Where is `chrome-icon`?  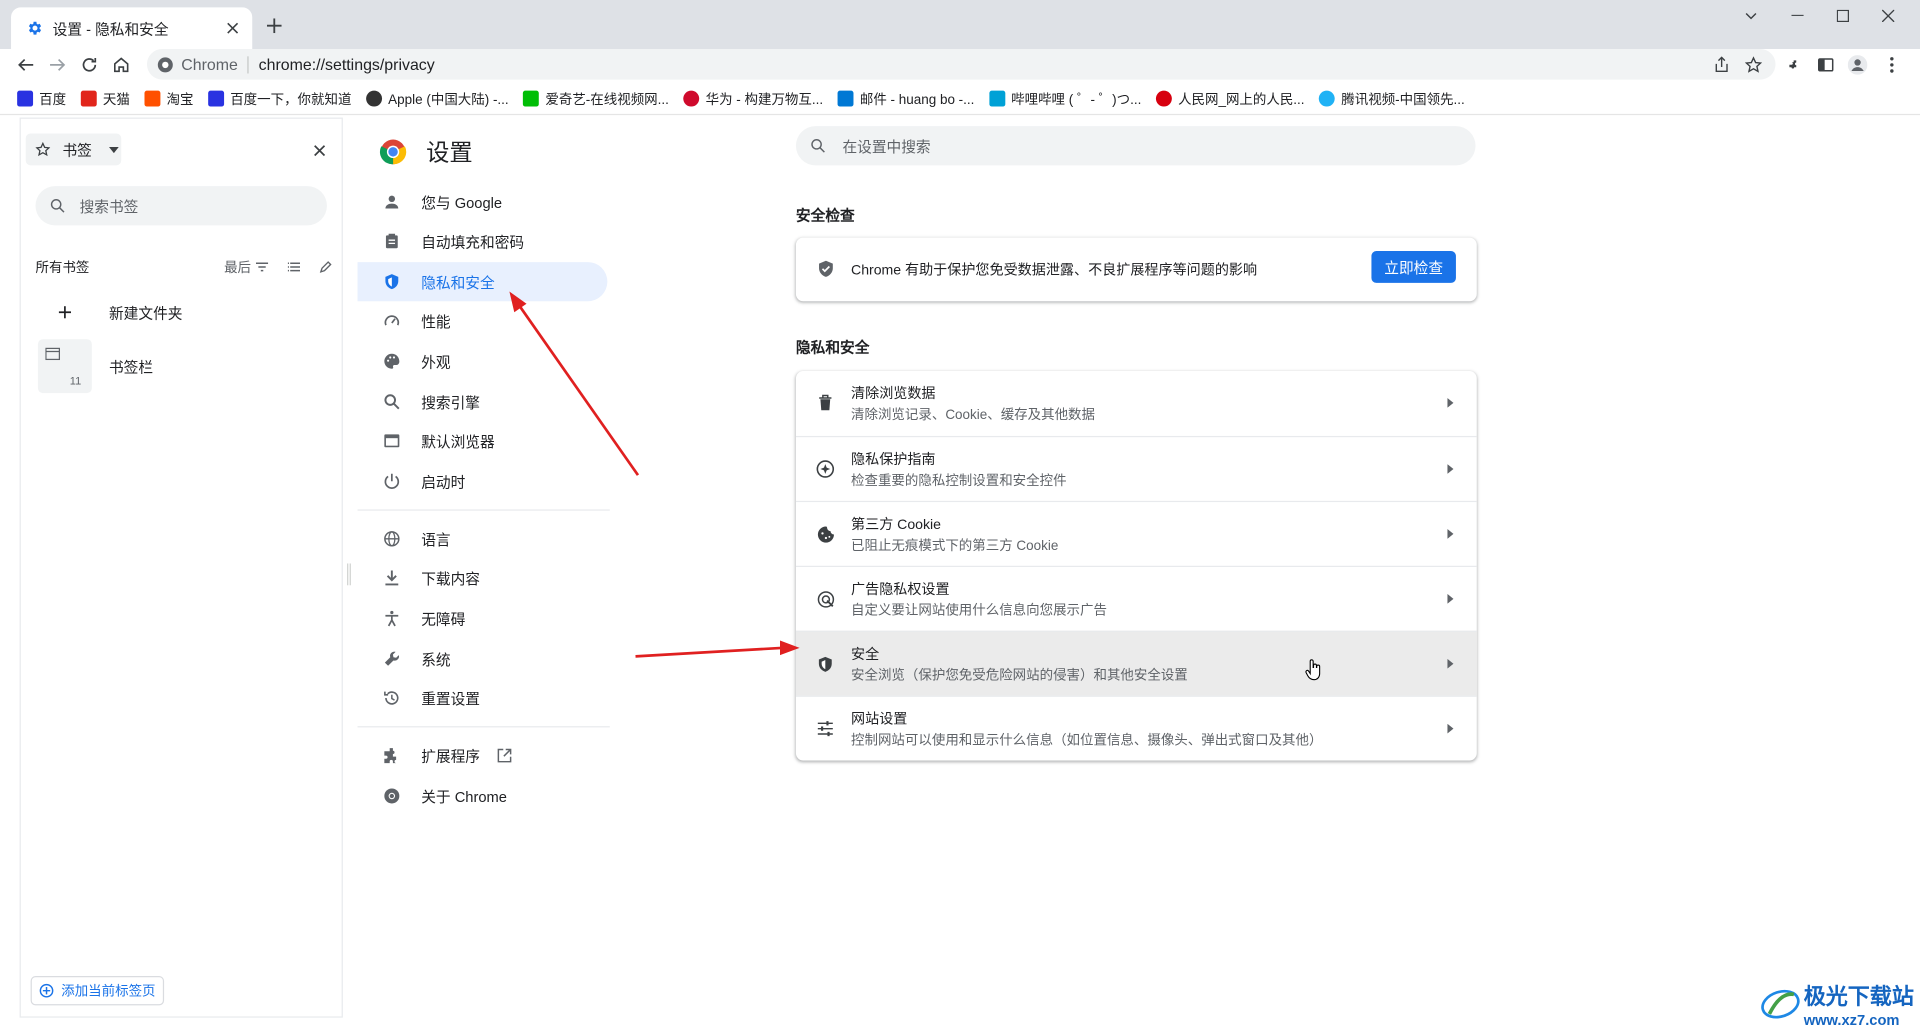
chrome-icon is located at coordinates (392, 796).